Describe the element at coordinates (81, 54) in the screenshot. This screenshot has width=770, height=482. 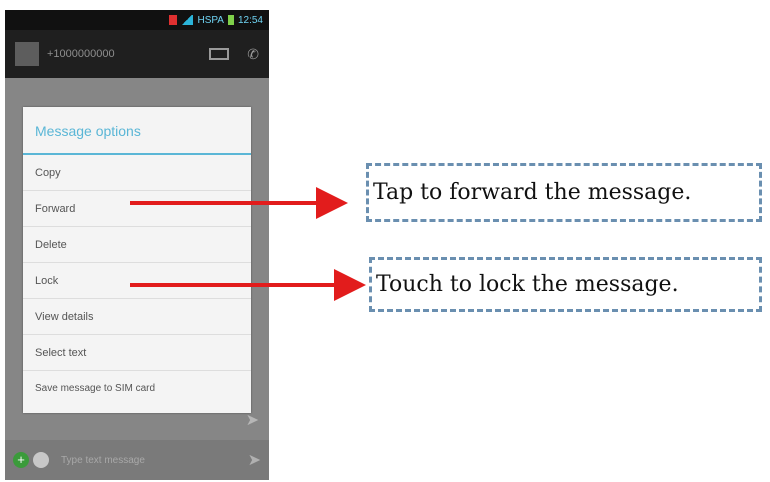
I see `contact-number: +1000000000` at that location.